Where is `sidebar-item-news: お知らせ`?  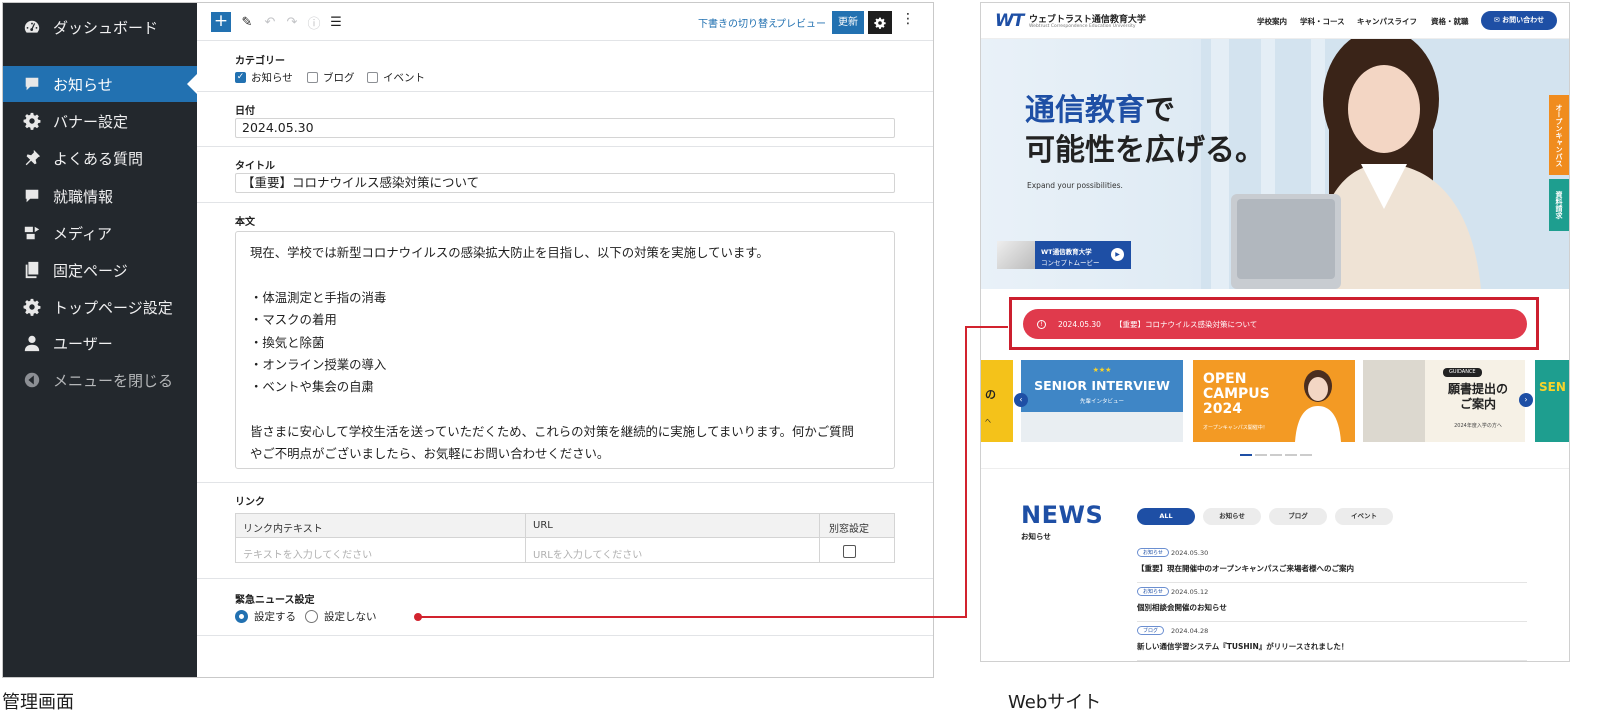 sidebar-item-news: お知らせ is located at coordinates (100, 84).